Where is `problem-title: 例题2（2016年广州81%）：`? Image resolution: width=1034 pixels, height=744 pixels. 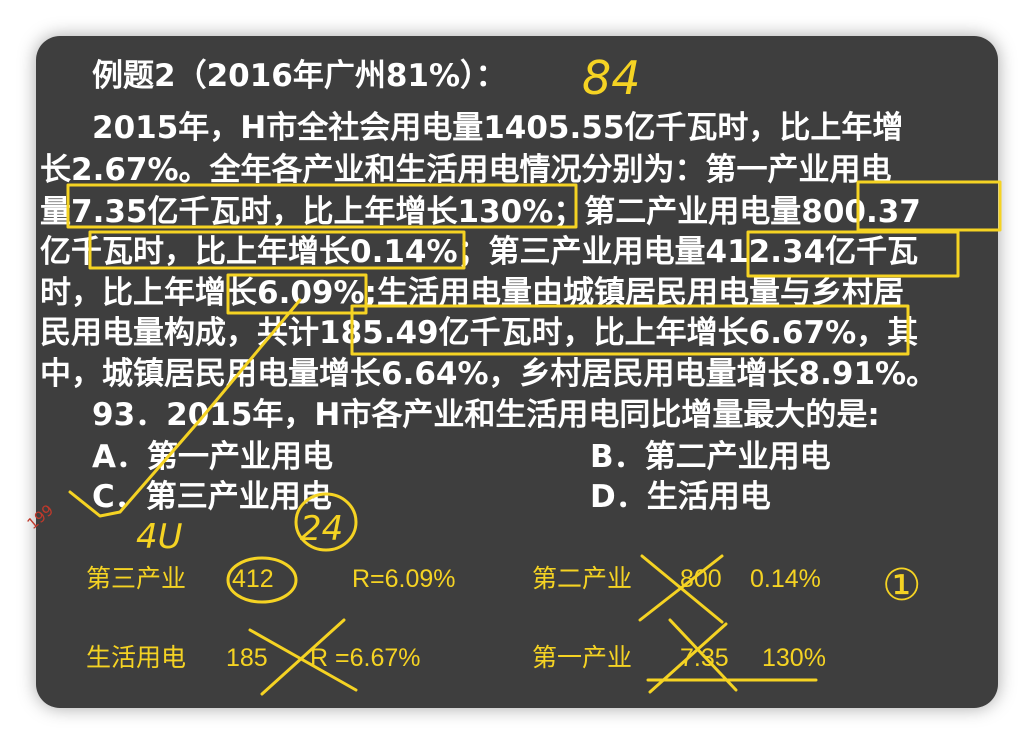
problem-title: 例题2（2016年广州81%）： is located at coordinates (299, 76).